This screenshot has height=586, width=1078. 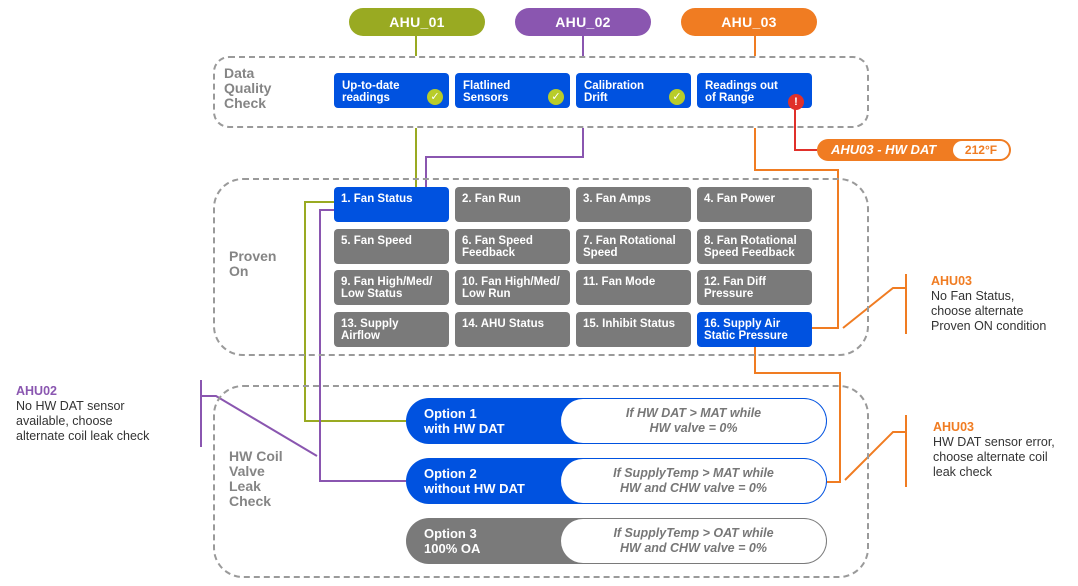 I want to click on label-line: Quality, so click(x=248, y=88).